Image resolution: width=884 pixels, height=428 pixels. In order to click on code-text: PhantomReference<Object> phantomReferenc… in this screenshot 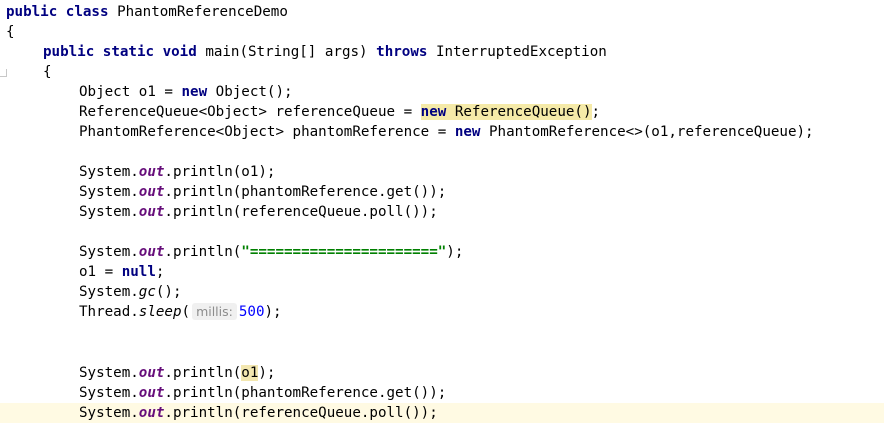, I will do `click(267, 132)`.